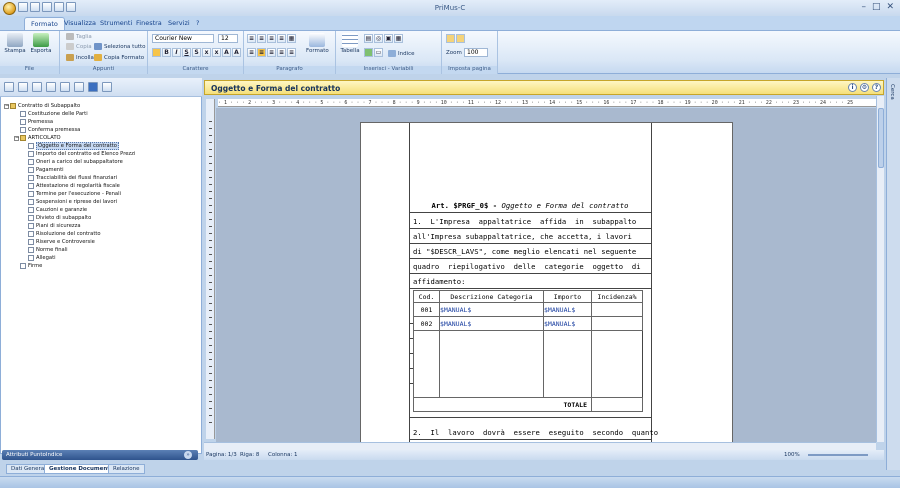 The width and height of the screenshot is (900, 488). Describe the element at coordinates (317, 42) in the screenshot. I see `formato-button: Formato` at that location.